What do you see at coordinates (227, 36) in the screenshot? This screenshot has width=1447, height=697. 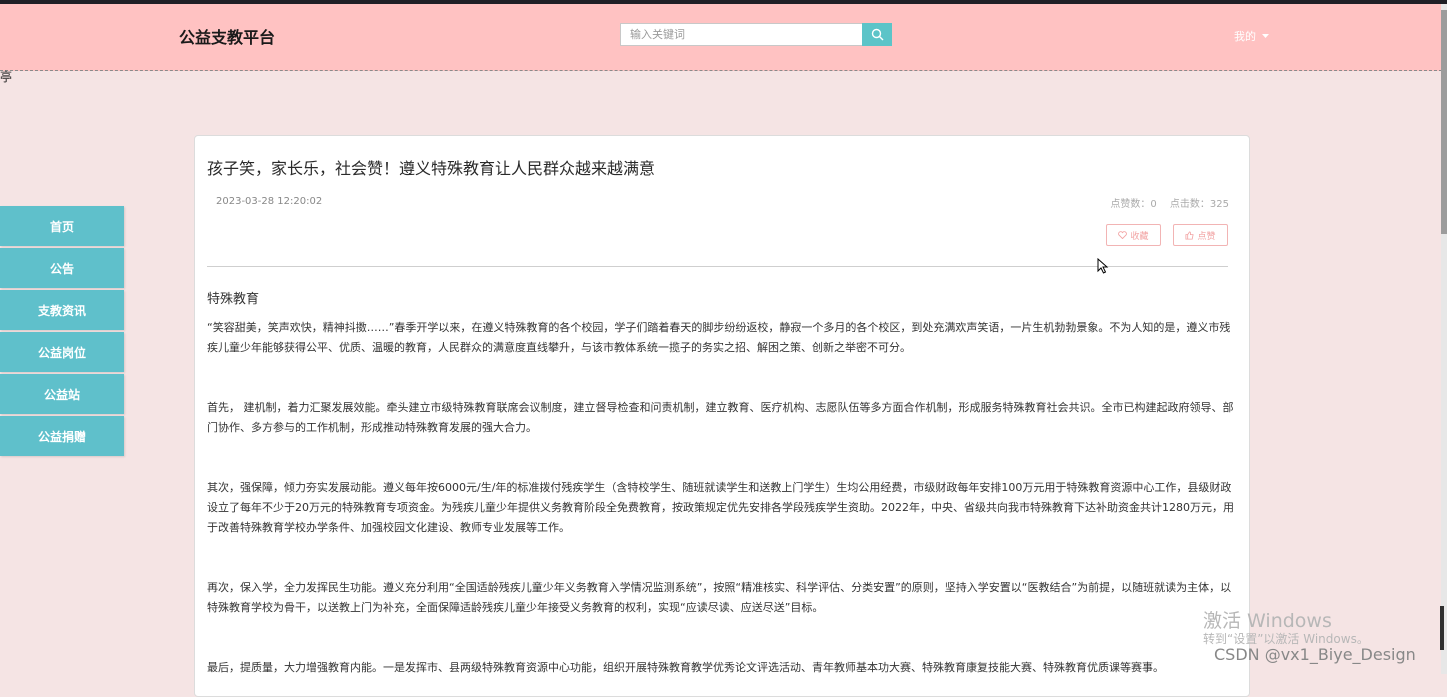 I see `site-brand: 公益支教平台` at bounding box center [227, 36].